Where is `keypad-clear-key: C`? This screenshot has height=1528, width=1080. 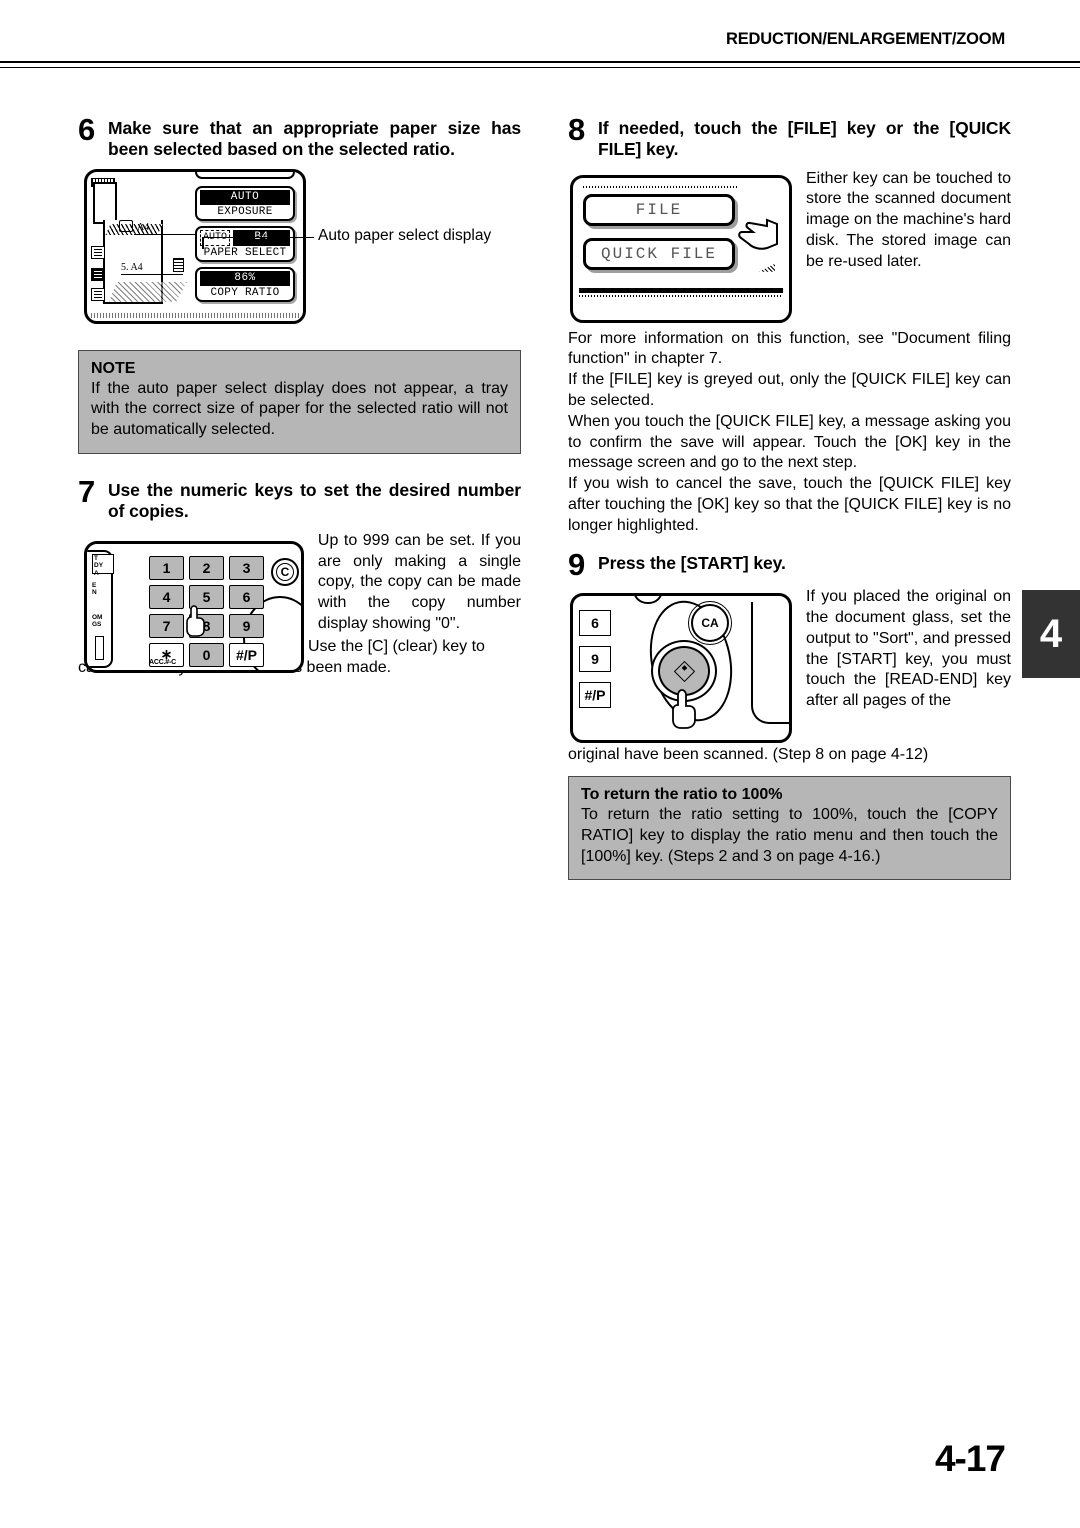
keypad-clear-key: C is located at coordinates (285, 571).